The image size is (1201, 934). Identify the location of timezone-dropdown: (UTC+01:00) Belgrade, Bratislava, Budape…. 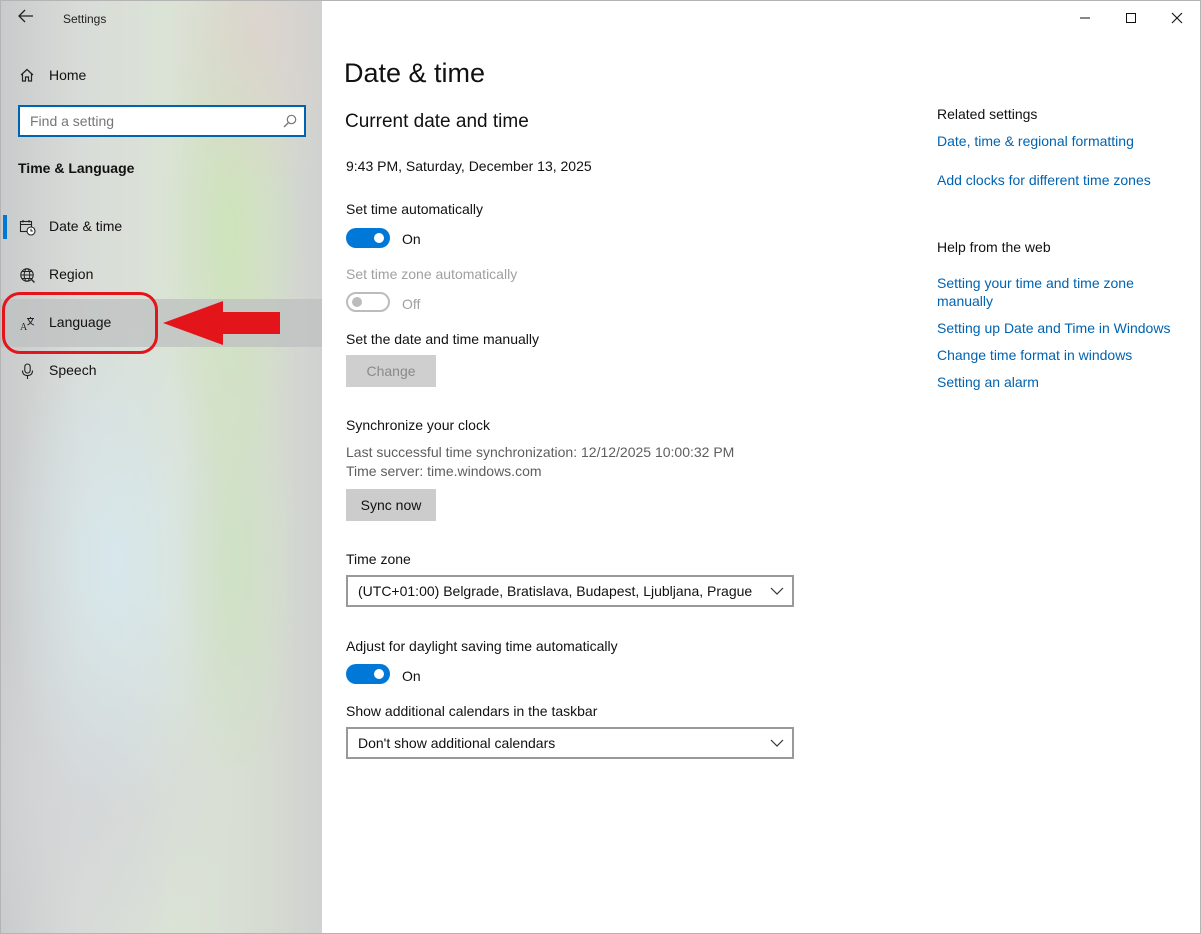
(570, 591).